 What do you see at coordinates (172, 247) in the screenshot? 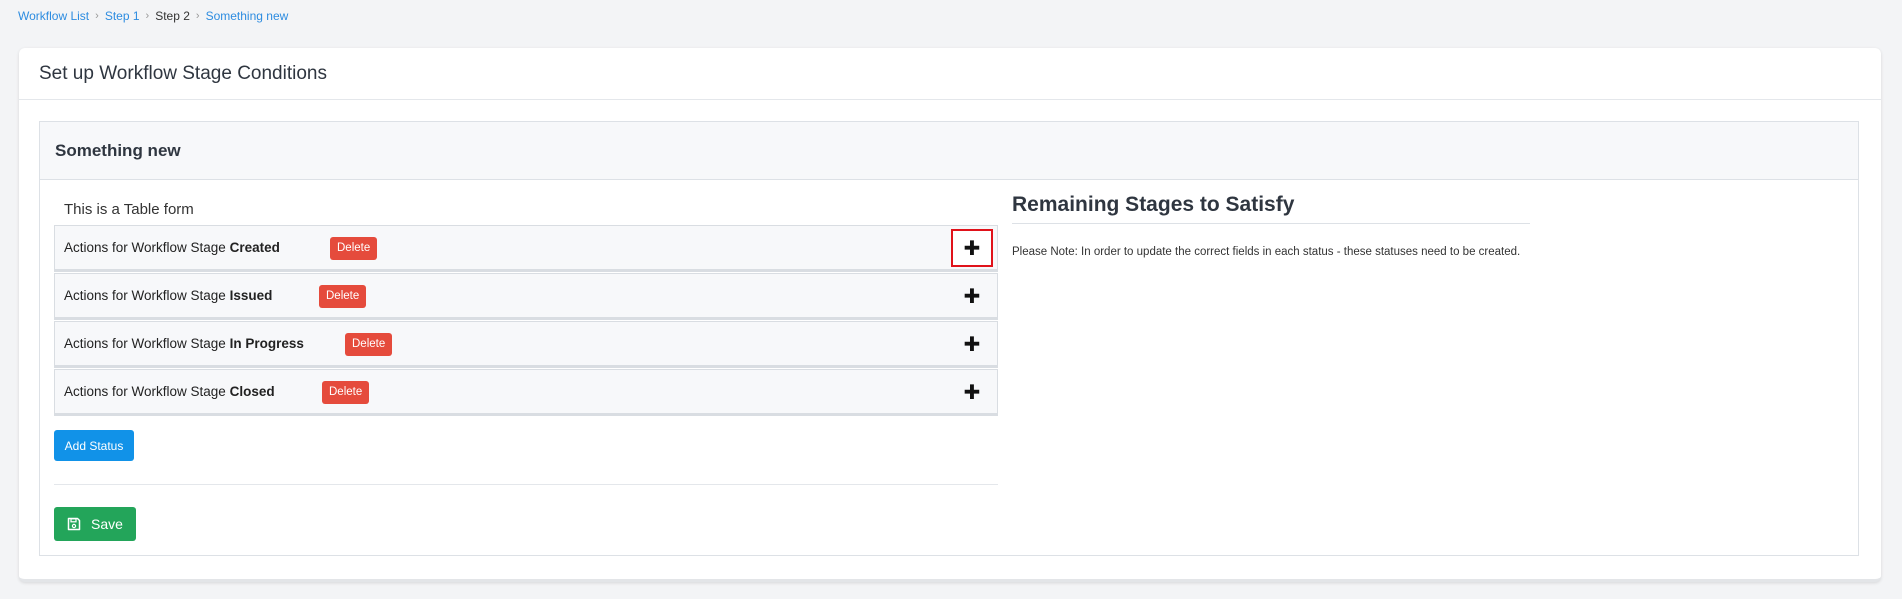
I see `stage-label: Actions for Workflow Stage Created` at bounding box center [172, 247].